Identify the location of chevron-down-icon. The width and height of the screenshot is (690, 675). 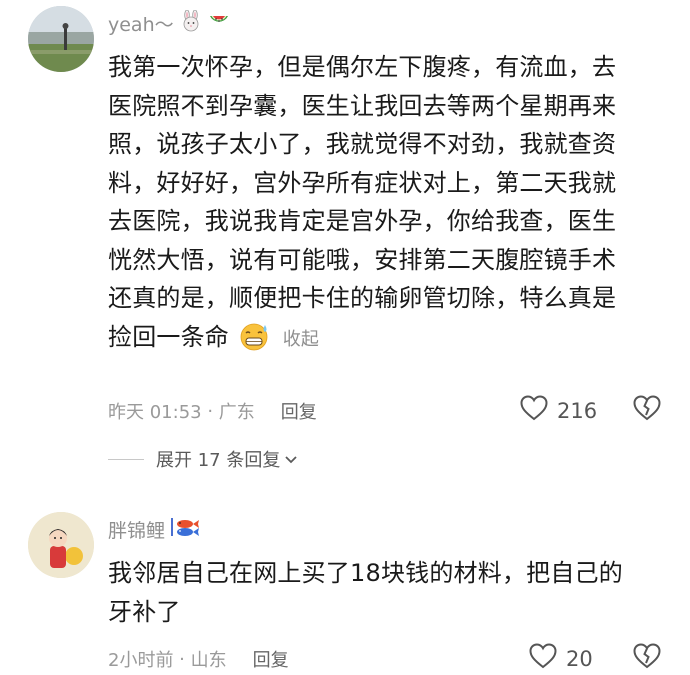
(291, 459).